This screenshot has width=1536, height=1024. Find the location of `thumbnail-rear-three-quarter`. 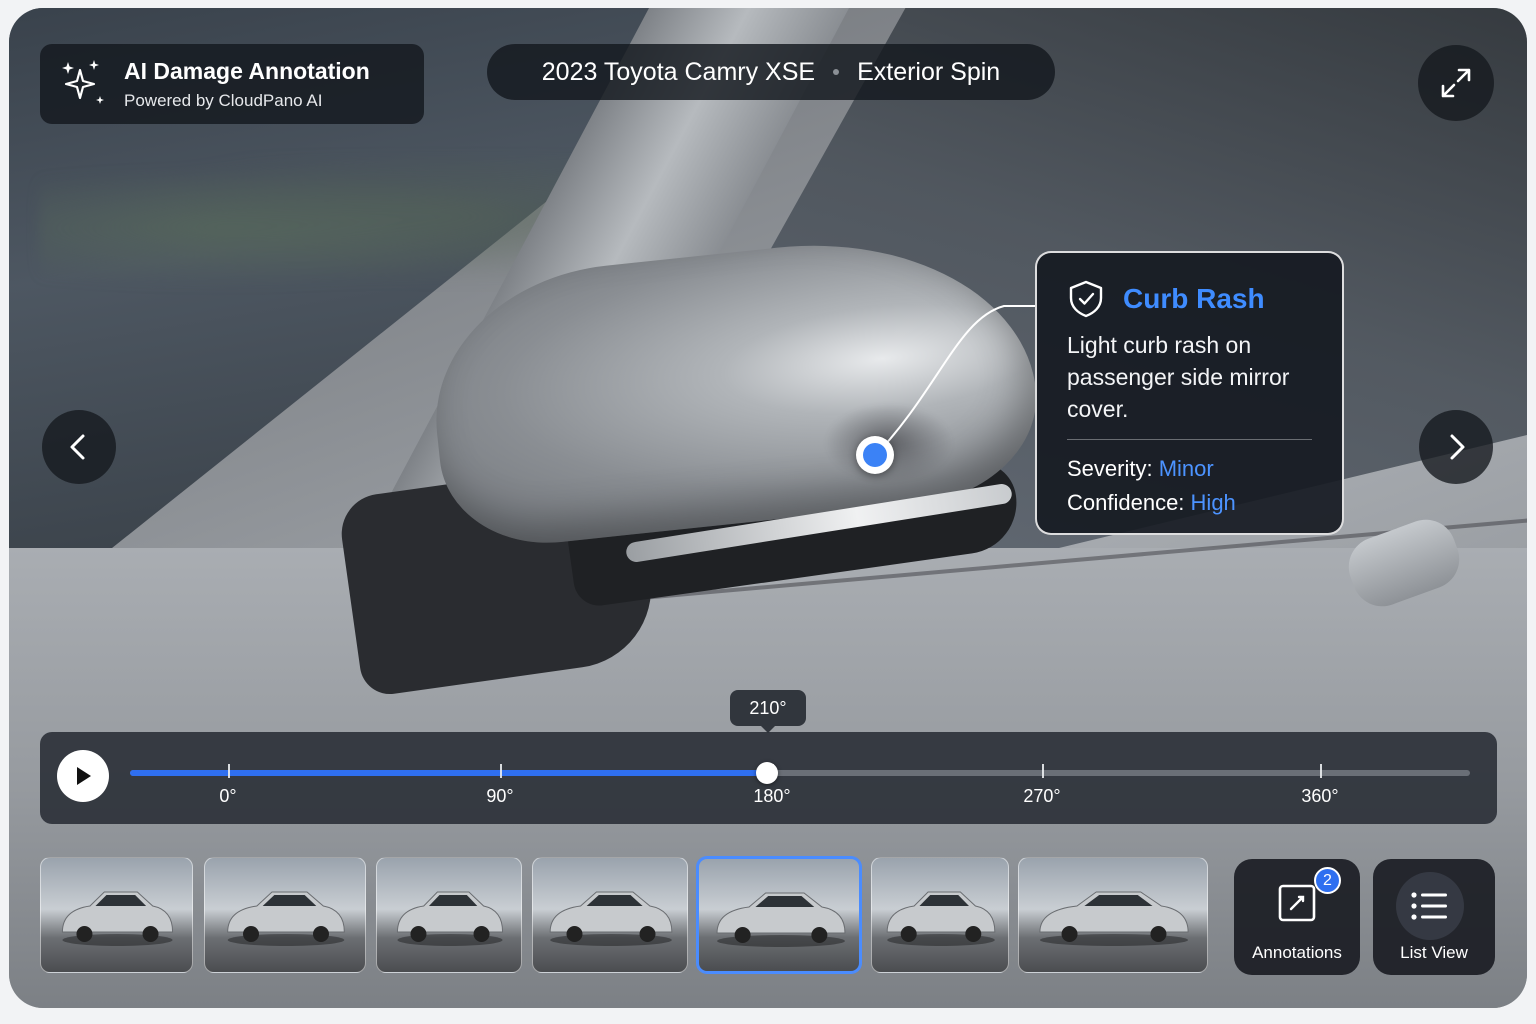

thumbnail-rear-three-quarter is located at coordinates (940, 915).